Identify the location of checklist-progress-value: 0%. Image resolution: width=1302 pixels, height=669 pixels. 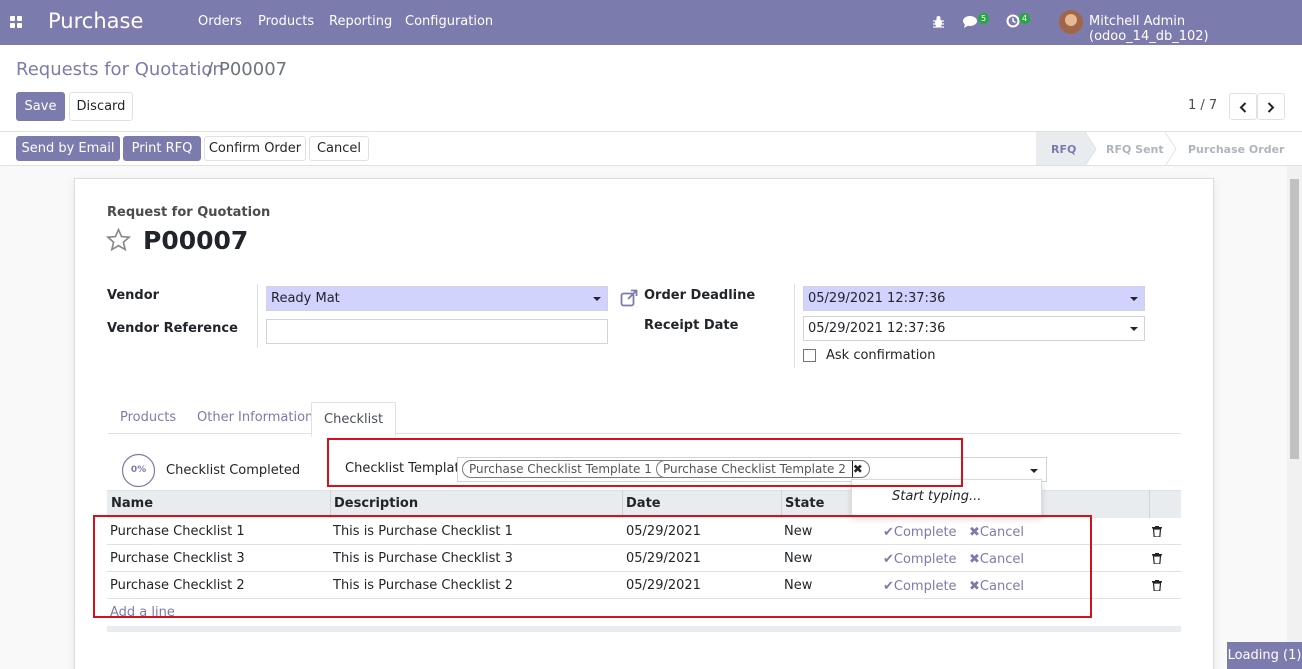
(138, 470).